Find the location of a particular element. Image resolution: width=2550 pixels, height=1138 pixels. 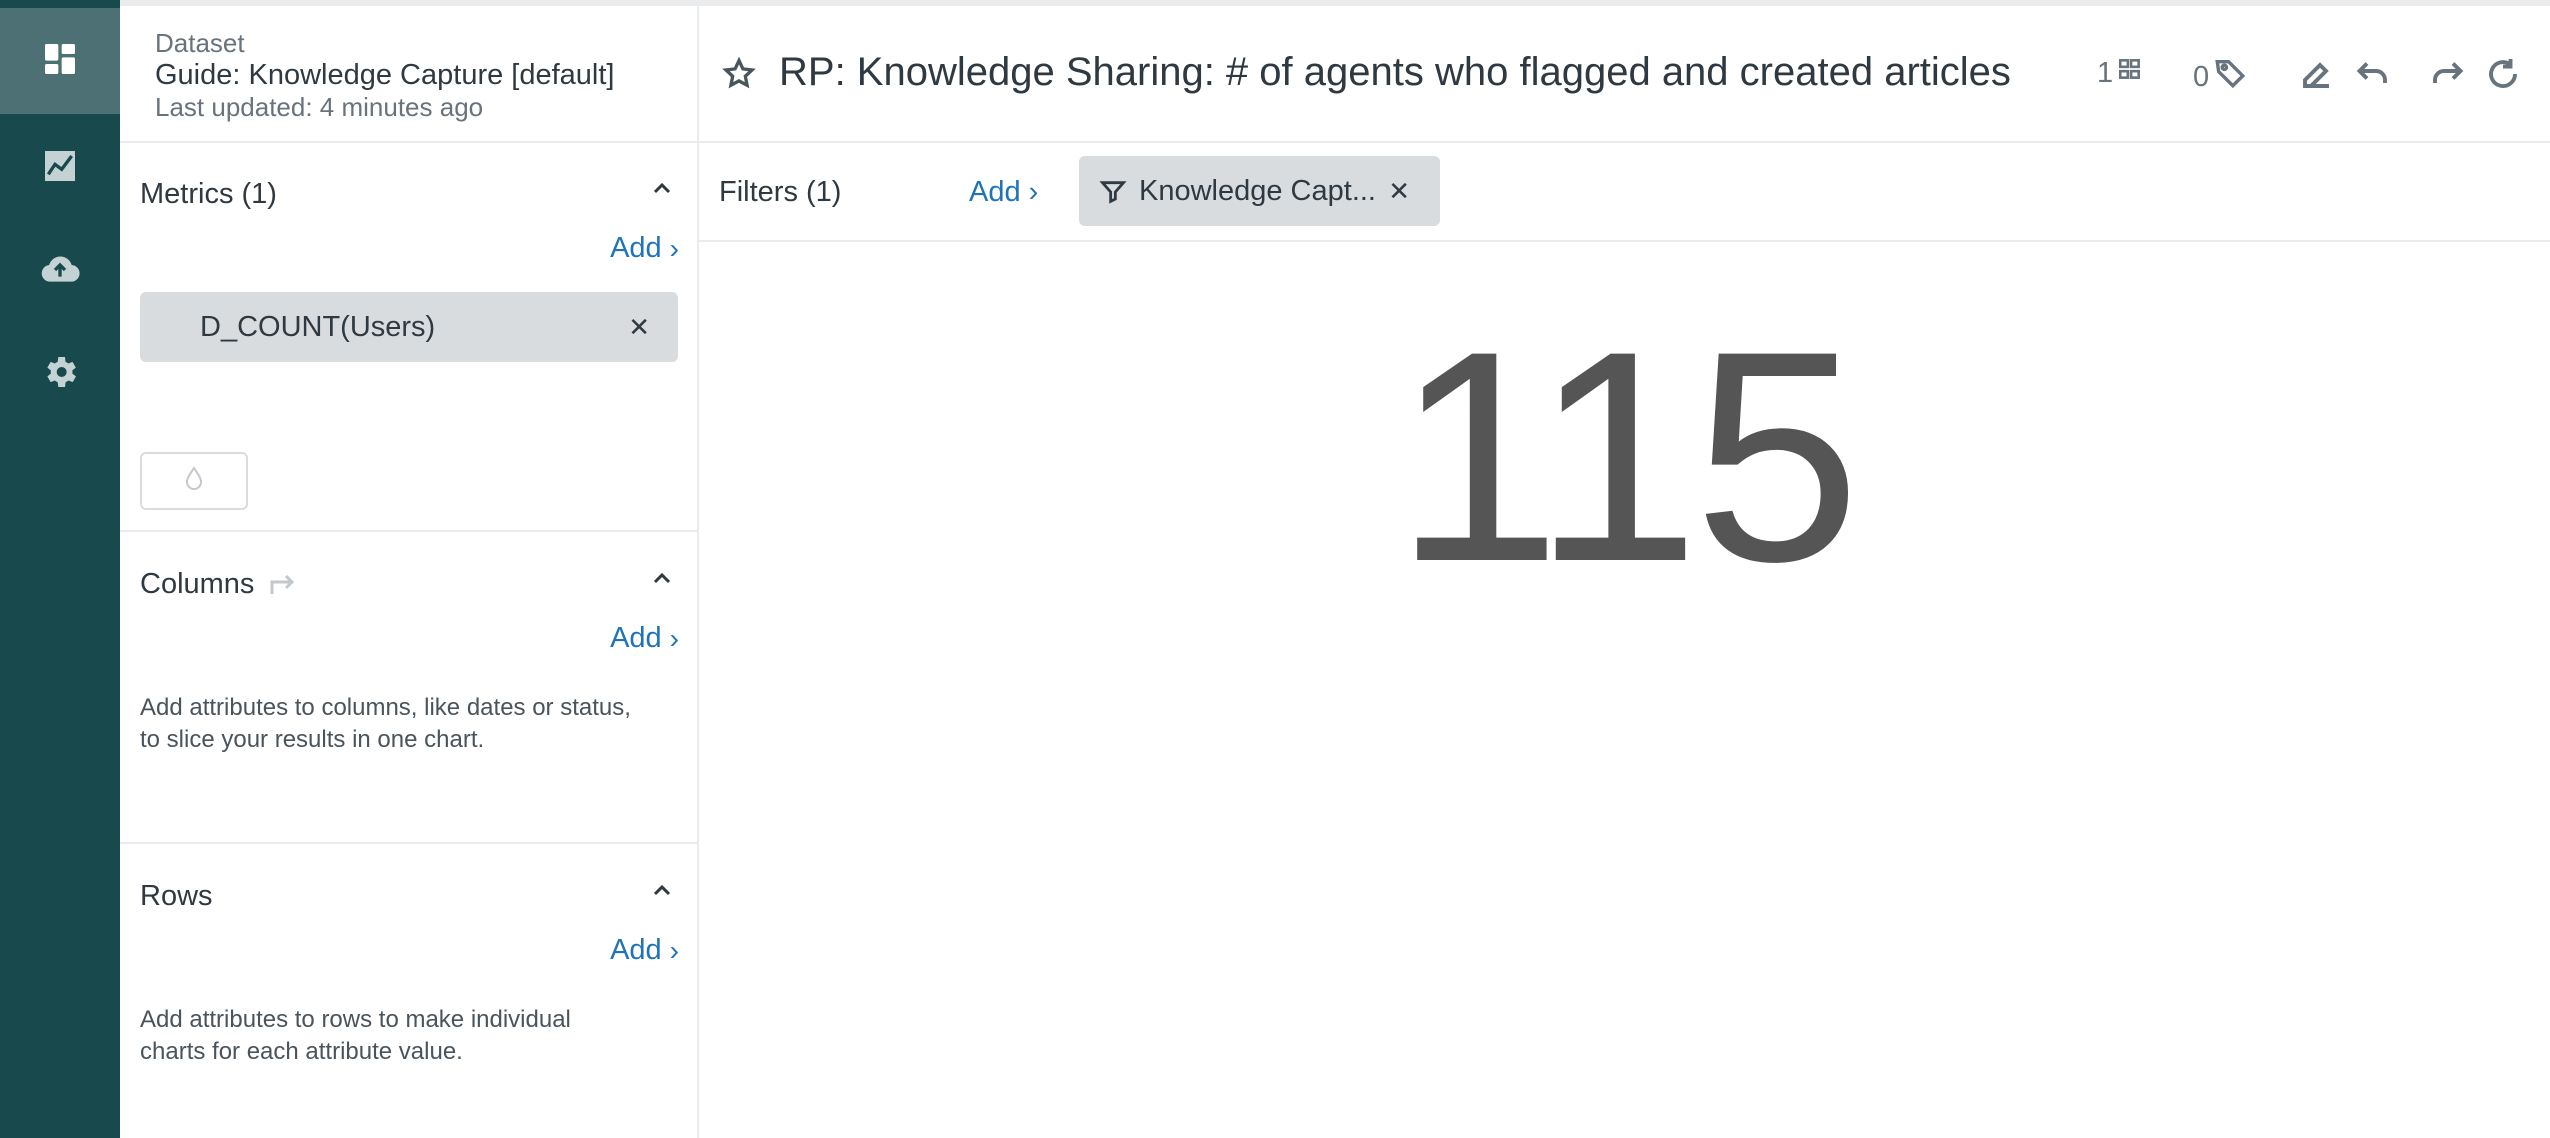

rows-collapse-chevron-up-icon is located at coordinates (662, 891).